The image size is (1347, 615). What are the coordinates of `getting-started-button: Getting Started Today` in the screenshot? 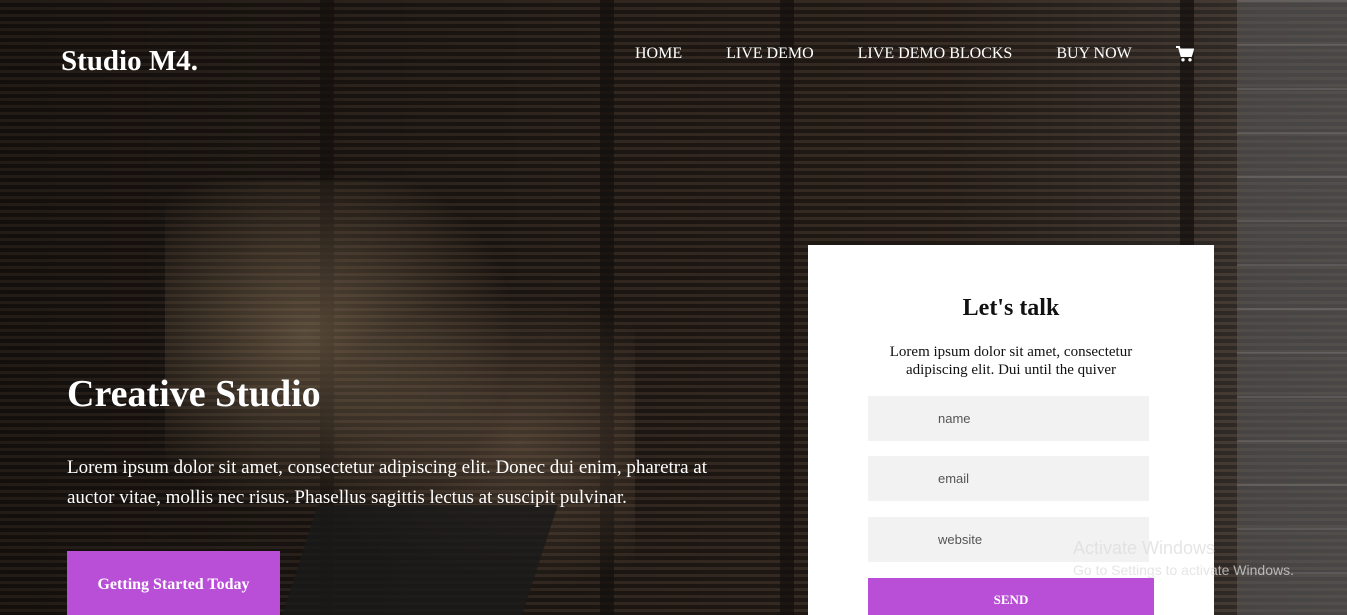 It's located at (173, 583).